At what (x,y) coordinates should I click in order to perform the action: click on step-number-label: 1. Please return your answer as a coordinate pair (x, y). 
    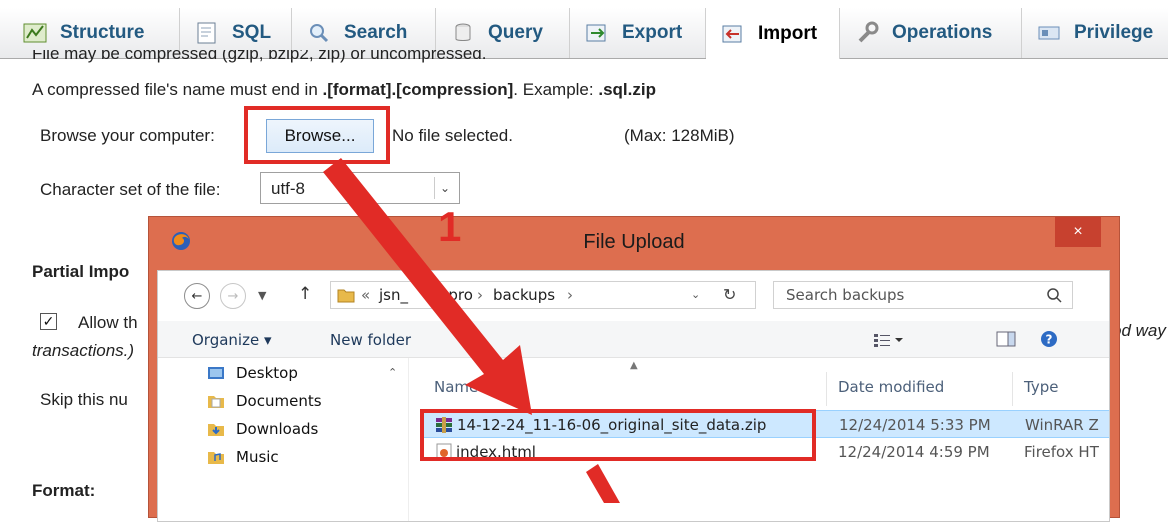
    Looking at the image, I should click on (450, 226).